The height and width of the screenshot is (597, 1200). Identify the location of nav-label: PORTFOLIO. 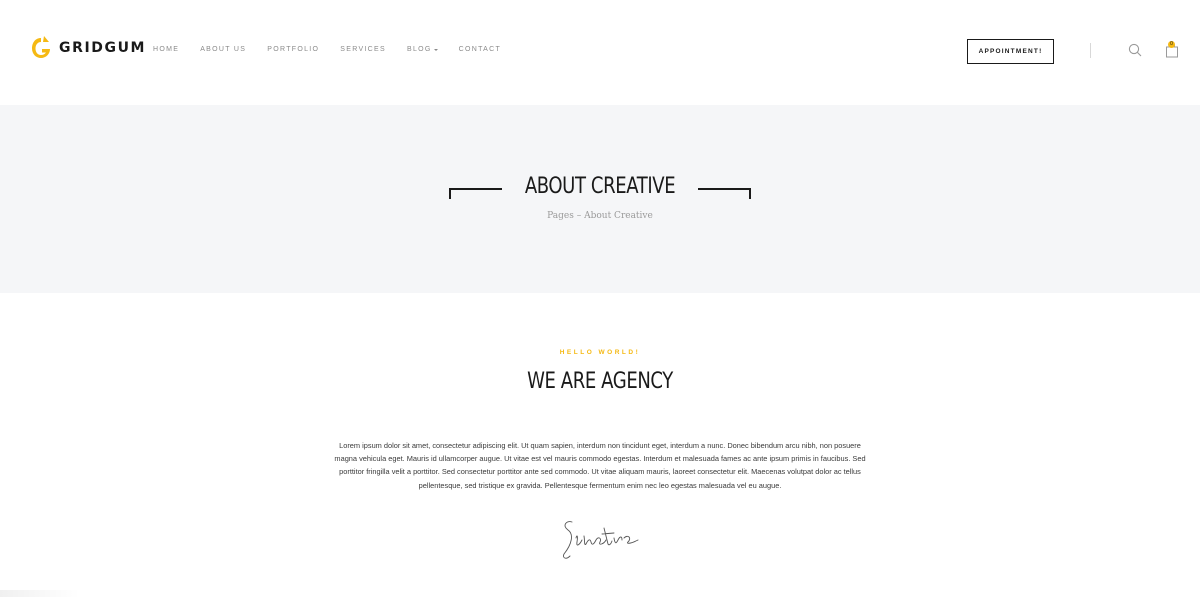
(293, 49).